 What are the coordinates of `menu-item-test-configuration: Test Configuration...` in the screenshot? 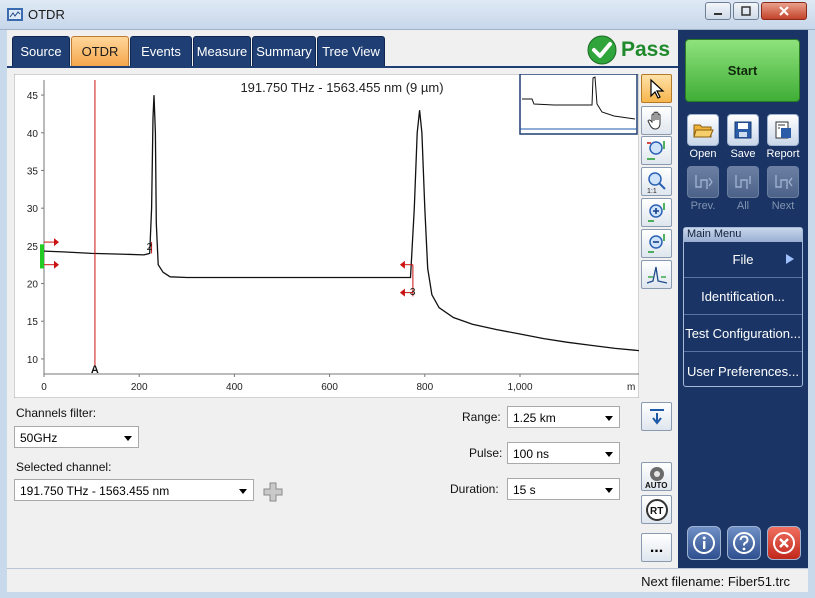 It's located at (743, 334).